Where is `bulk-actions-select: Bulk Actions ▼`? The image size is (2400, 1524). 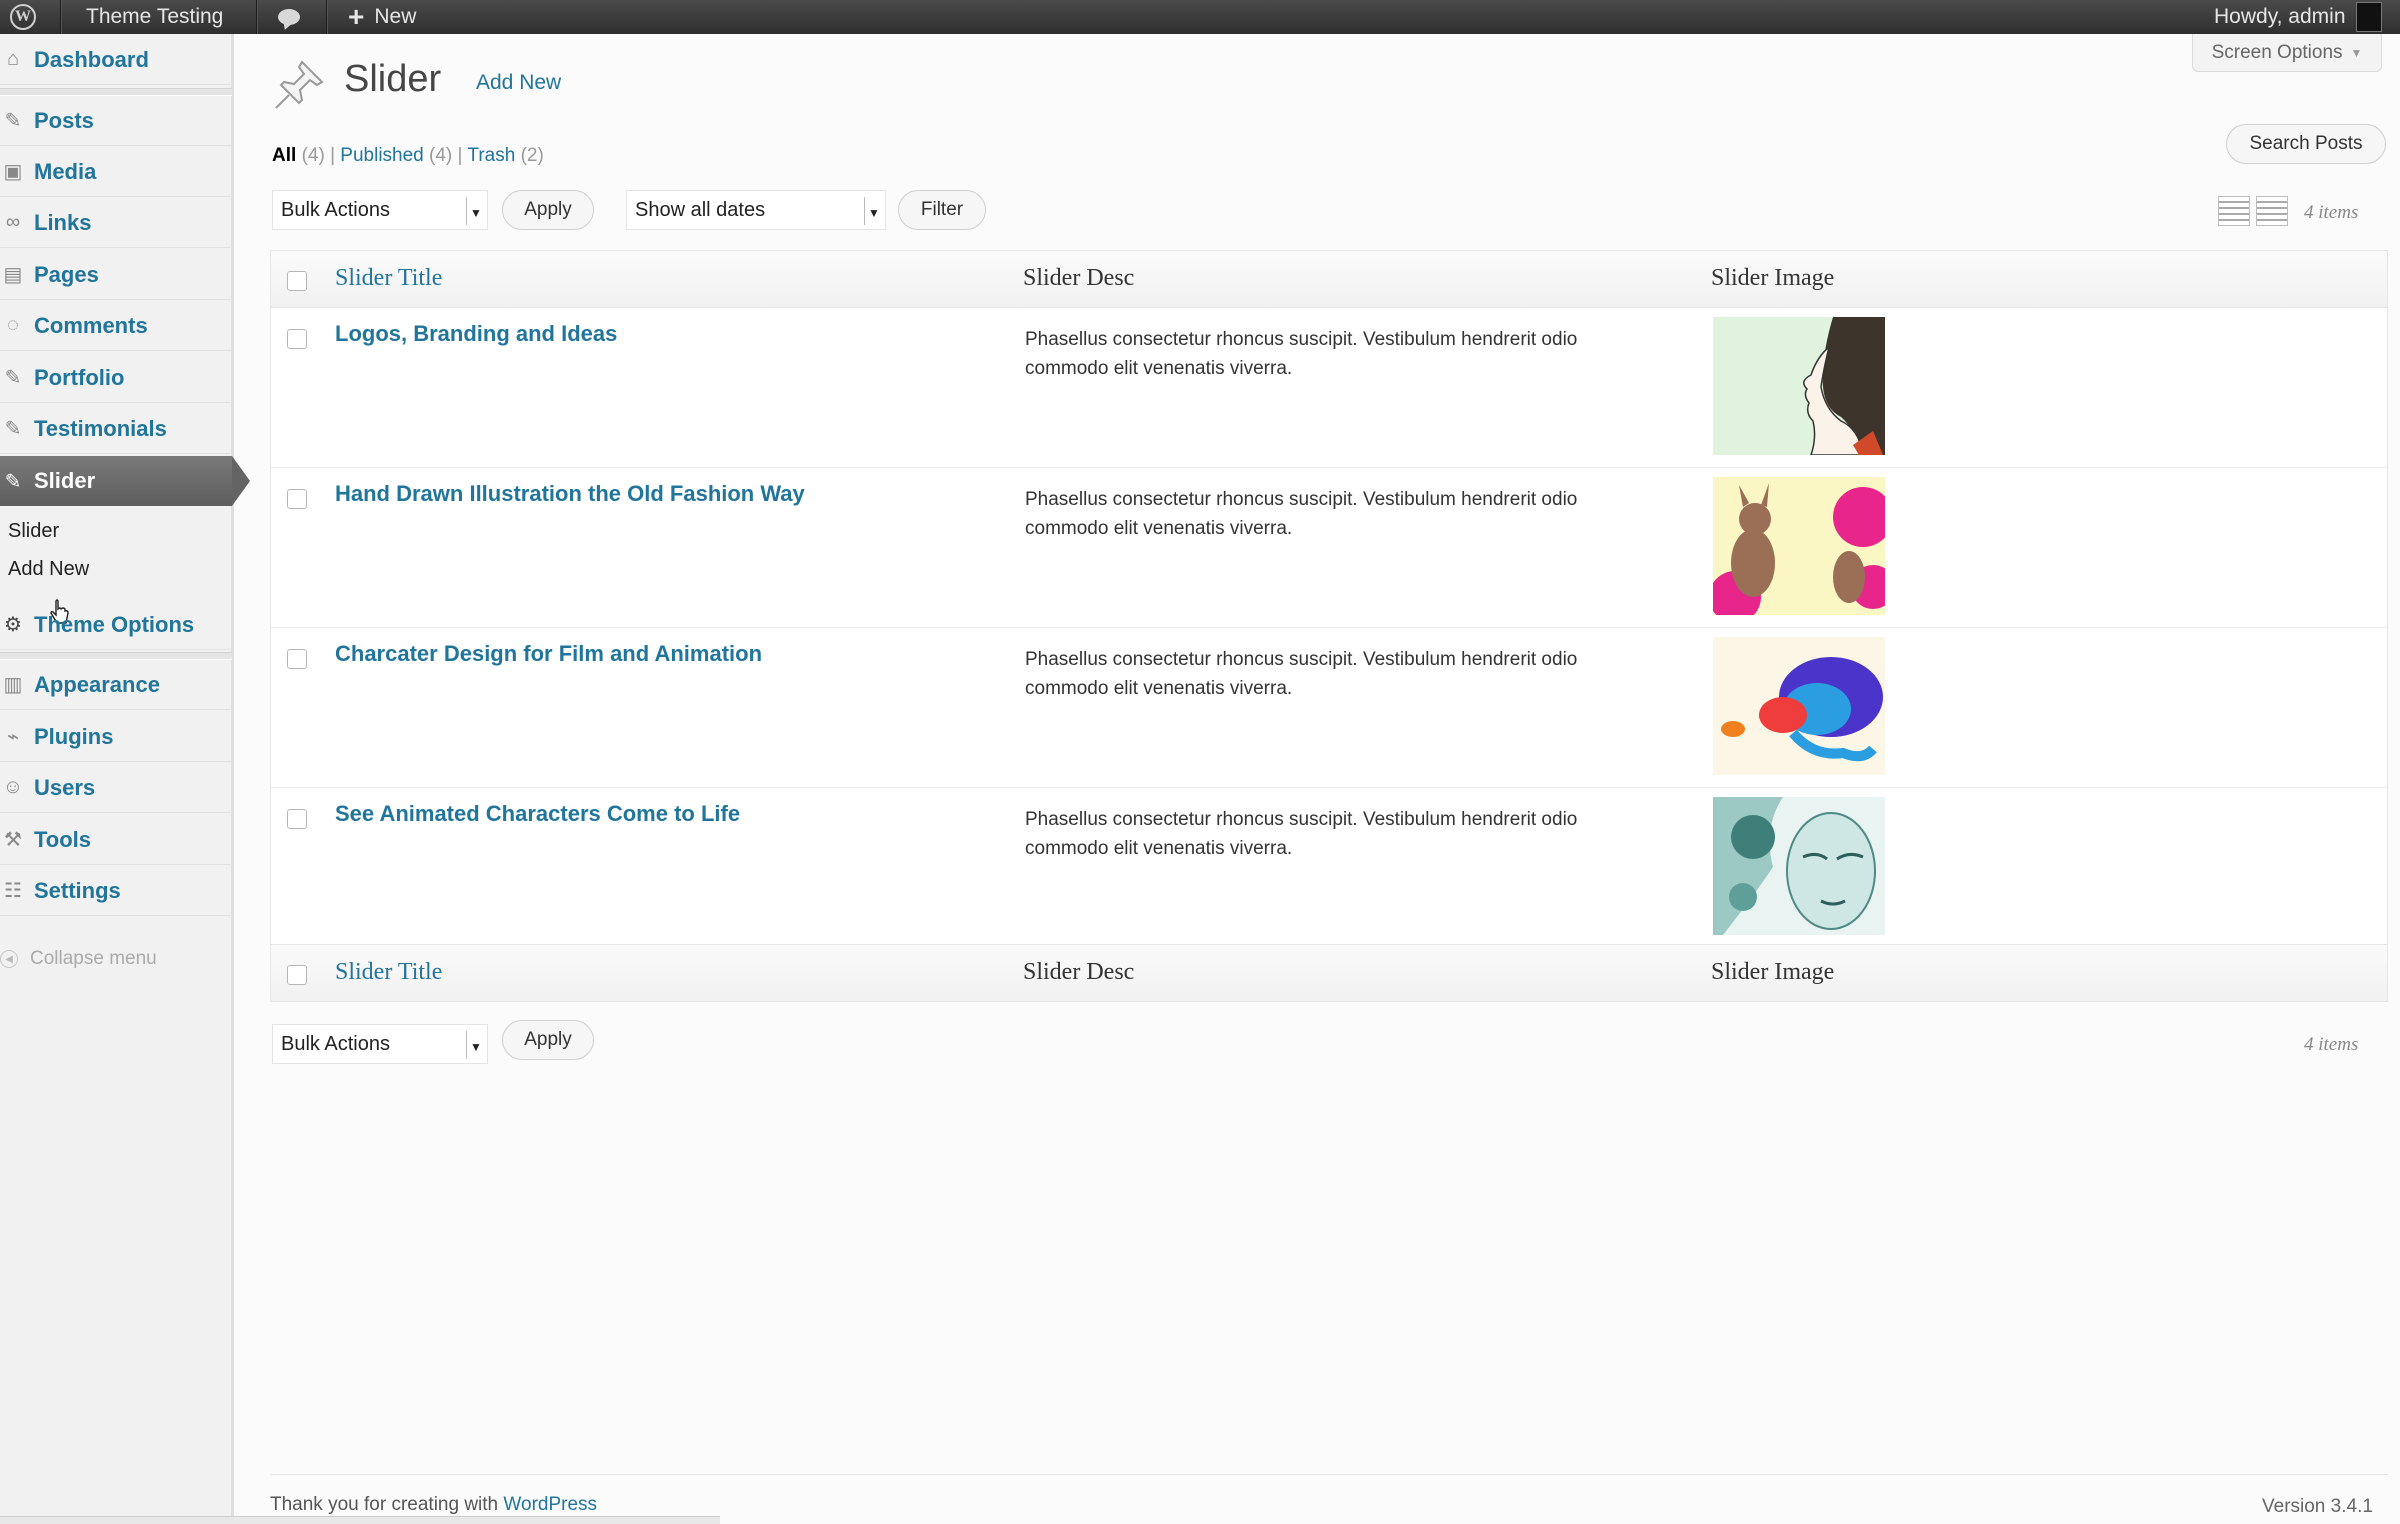 bulk-actions-select: Bulk Actions ▼ is located at coordinates (380, 210).